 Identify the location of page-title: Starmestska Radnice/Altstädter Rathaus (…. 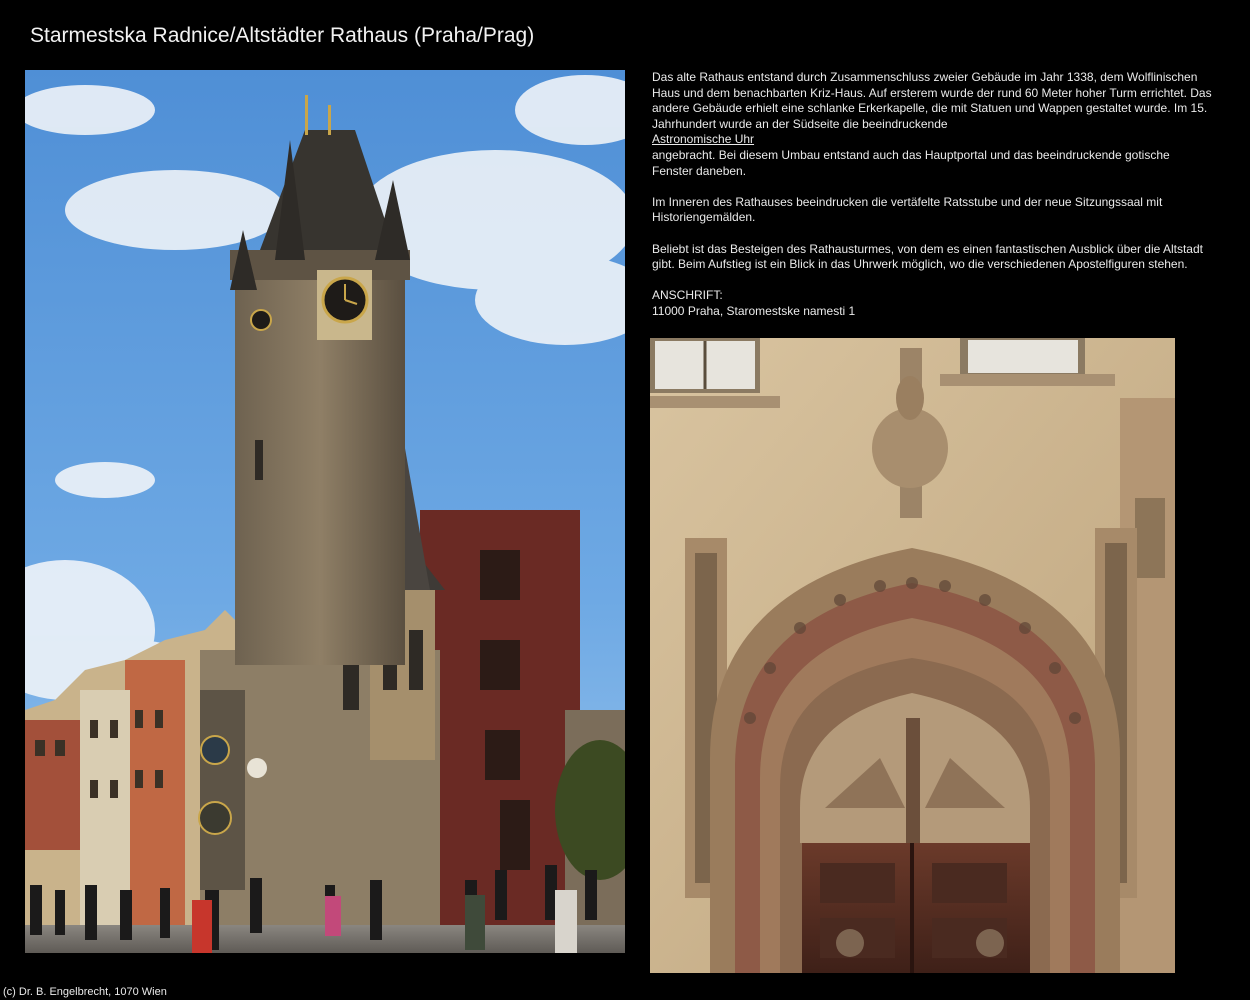
(282, 35).